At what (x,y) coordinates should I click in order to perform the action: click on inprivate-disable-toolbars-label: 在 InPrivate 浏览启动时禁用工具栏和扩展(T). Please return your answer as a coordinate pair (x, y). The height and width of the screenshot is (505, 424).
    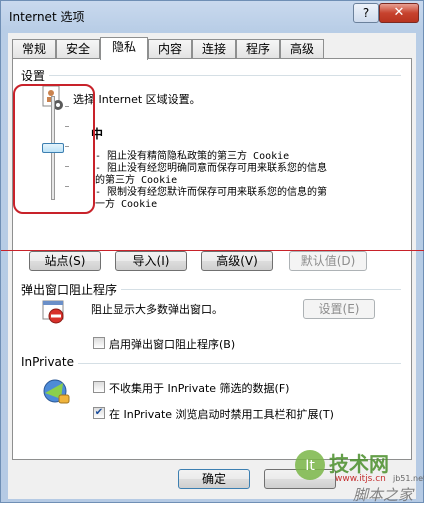
    Looking at the image, I should click on (221, 414).